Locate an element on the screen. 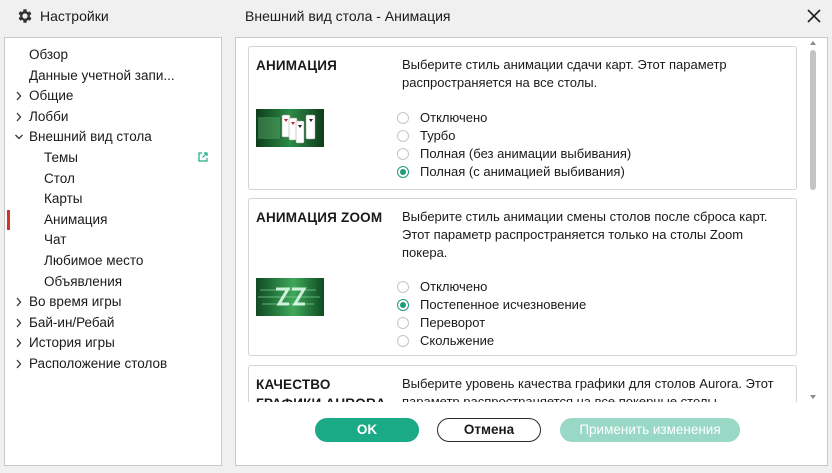 This screenshot has height=473, width=832. sidebar-item-label: Лобби is located at coordinates (49, 116).